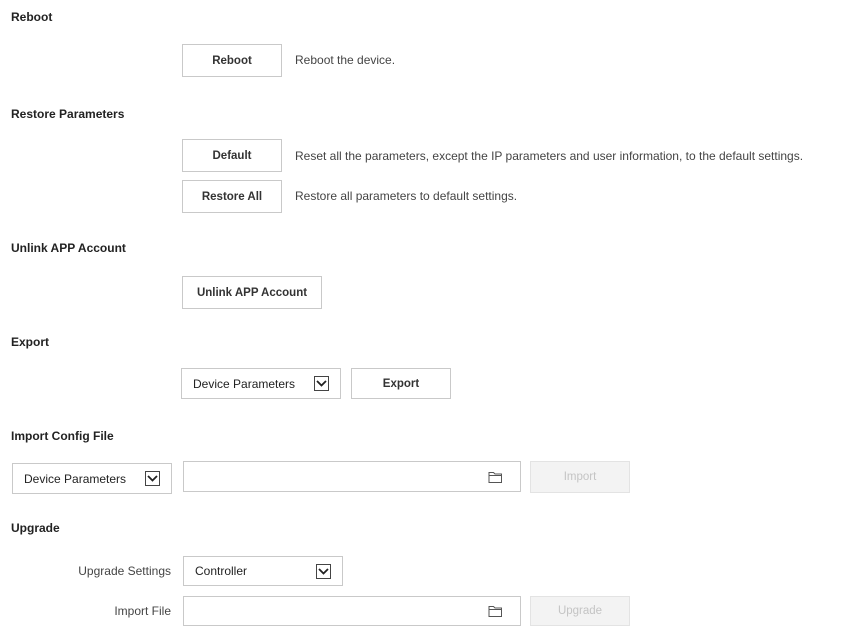  What do you see at coordinates (252, 292) in the screenshot?
I see `unlink-app-account-button: Unlink APP Account` at bounding box center [252, 292].